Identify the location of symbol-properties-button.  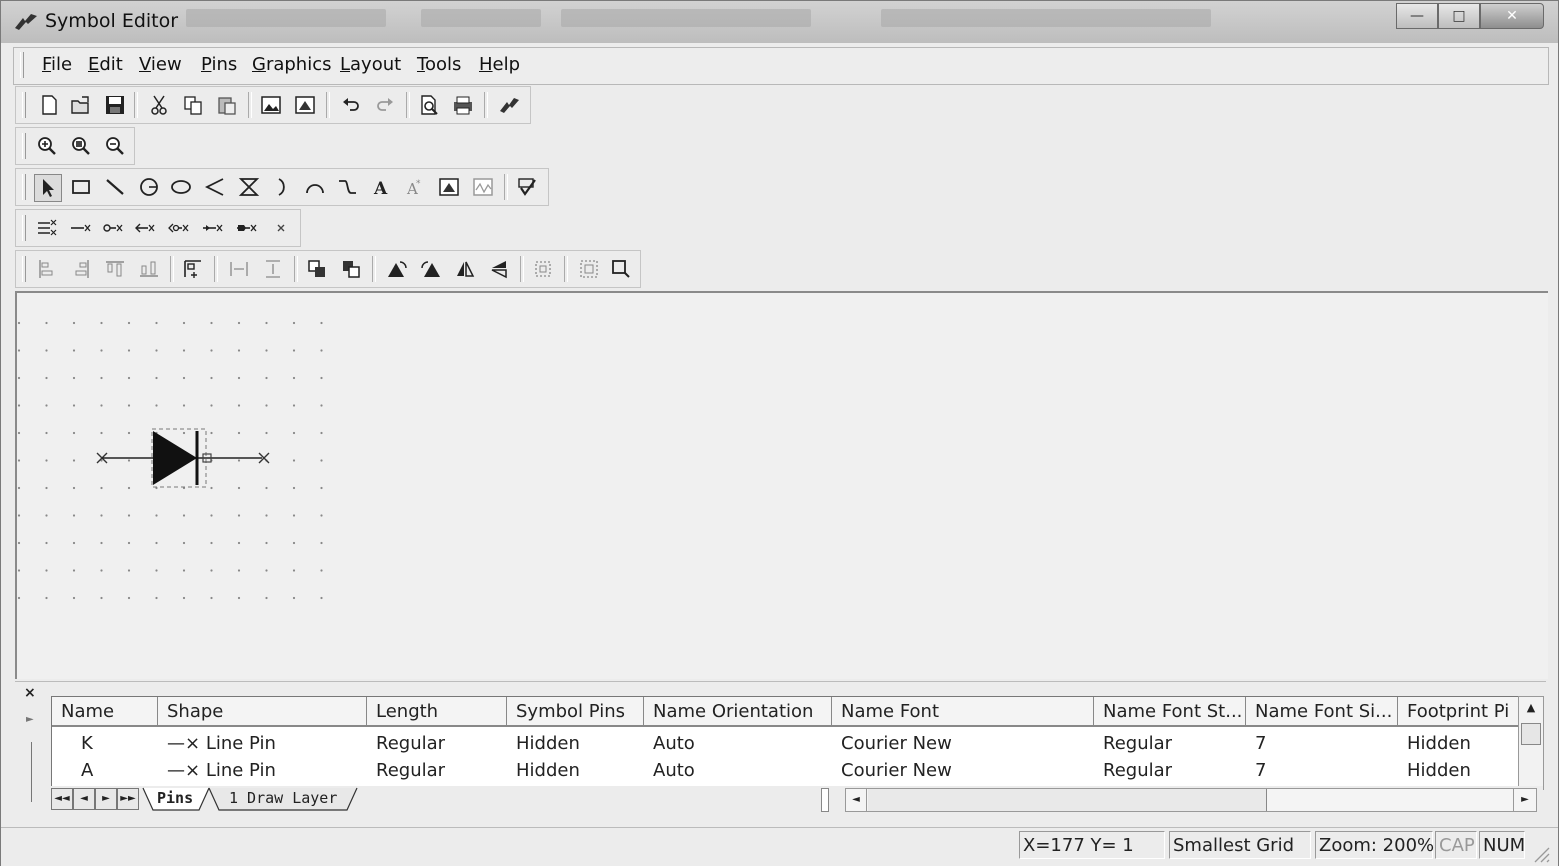
(305, 105).